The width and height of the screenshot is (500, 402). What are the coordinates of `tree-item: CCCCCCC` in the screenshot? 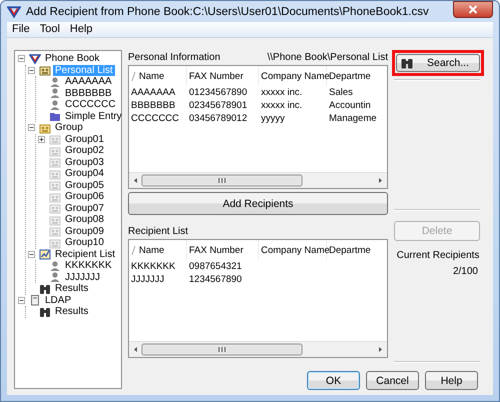 It's located at (90, 104).